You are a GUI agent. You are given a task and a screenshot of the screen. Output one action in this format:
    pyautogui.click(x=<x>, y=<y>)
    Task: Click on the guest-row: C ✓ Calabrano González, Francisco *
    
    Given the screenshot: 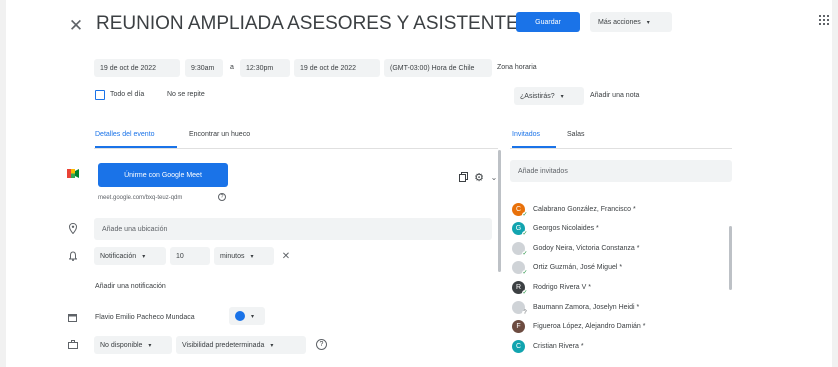 What is the action you would take?
    pyautogui.click(x=574, y=209)
    